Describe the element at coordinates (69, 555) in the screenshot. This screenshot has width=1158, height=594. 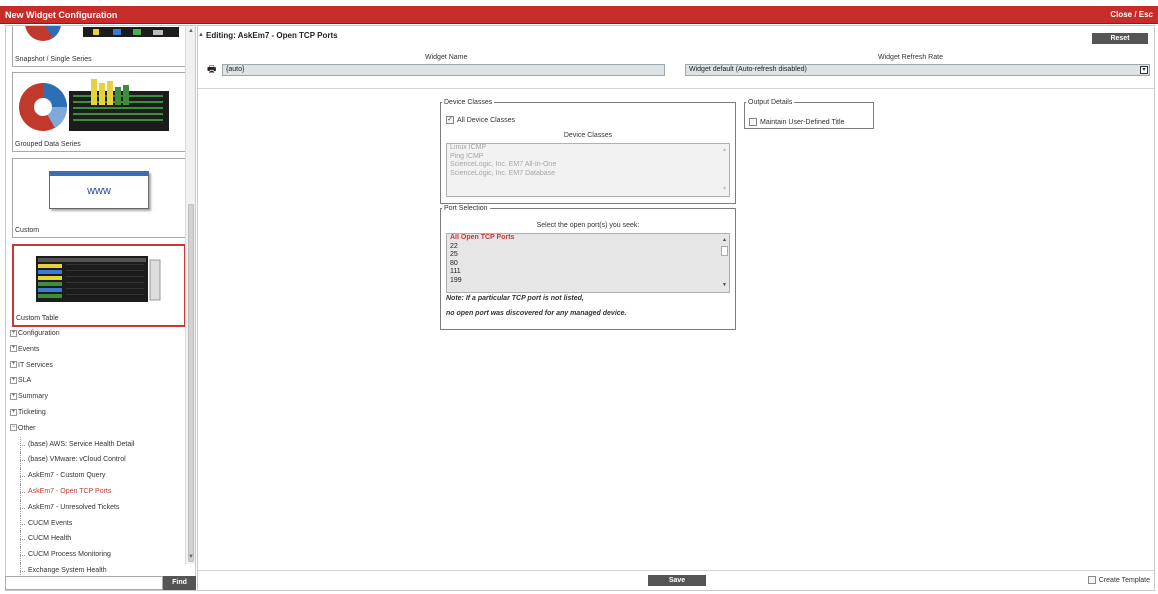
I see `tree-item-label: CUCM Process Monitoring` at that location.